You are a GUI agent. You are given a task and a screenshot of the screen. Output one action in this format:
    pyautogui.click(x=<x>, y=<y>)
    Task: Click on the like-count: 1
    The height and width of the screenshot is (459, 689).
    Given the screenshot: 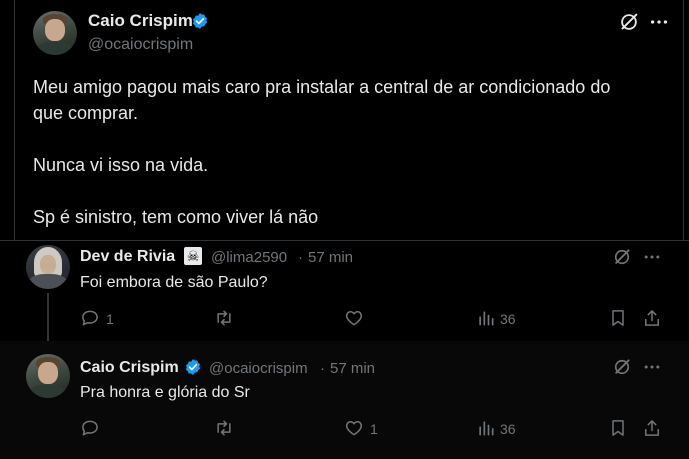 What is the action you would take?
    pyautogui.click(x=374, y=429)
    